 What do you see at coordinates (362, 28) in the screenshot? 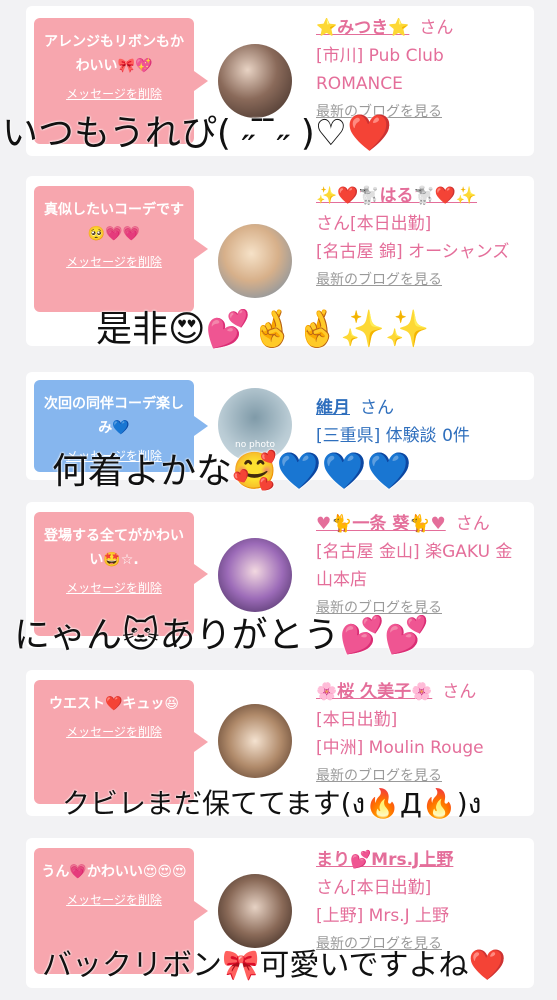
I see `profile-name-link: ⭐️みつき⭐️` at bounding box center [362, 28].